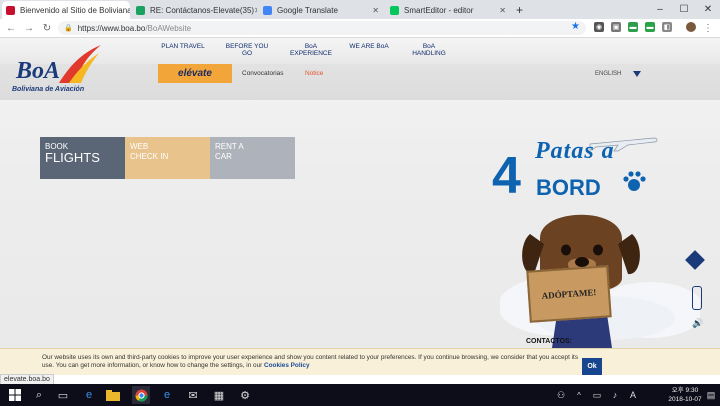 Image resolution: width=720 pixels, height=406 pixels. I want to click on adoptame-sign: ADÓPTAME!, so click(569, 294).